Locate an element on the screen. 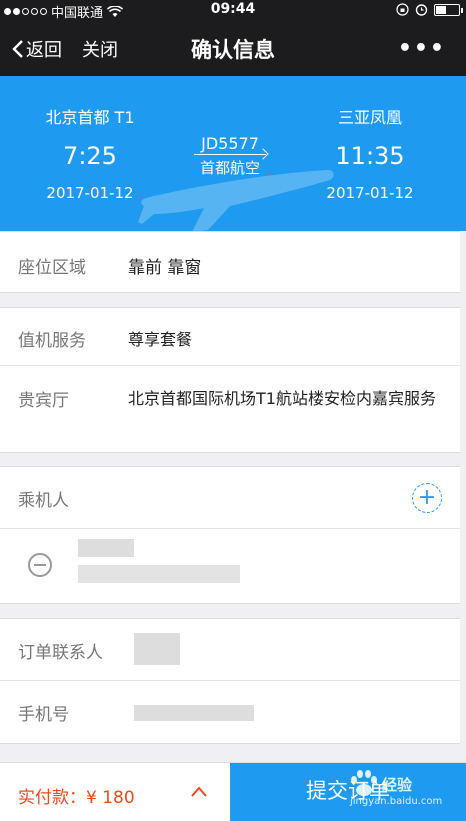  back-button: 返回 is located at coordinates (37, 49).